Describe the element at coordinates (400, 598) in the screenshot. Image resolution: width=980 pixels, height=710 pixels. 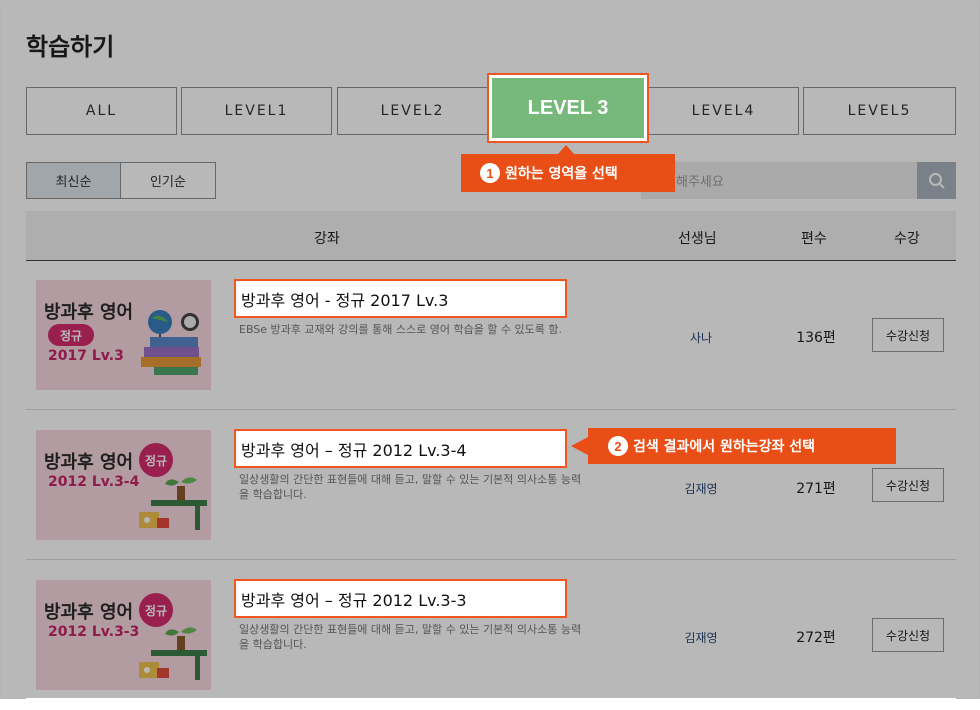
I see `course-title: 방과후 영어 – 정규 2012 Lv.3-3` at that location.